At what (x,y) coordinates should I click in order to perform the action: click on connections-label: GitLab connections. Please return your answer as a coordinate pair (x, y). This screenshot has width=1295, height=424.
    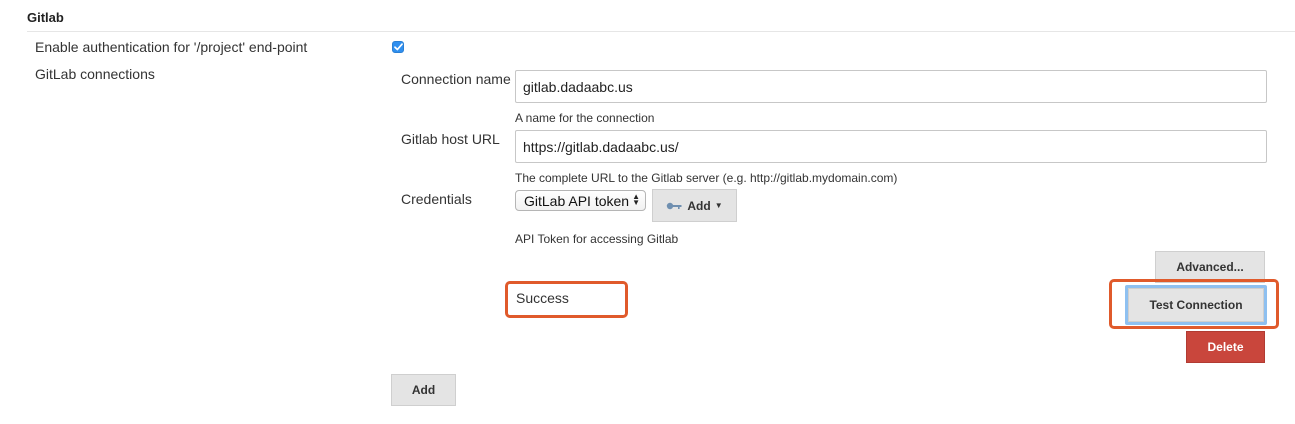
    Looking at the image, I should click on (95, 74).